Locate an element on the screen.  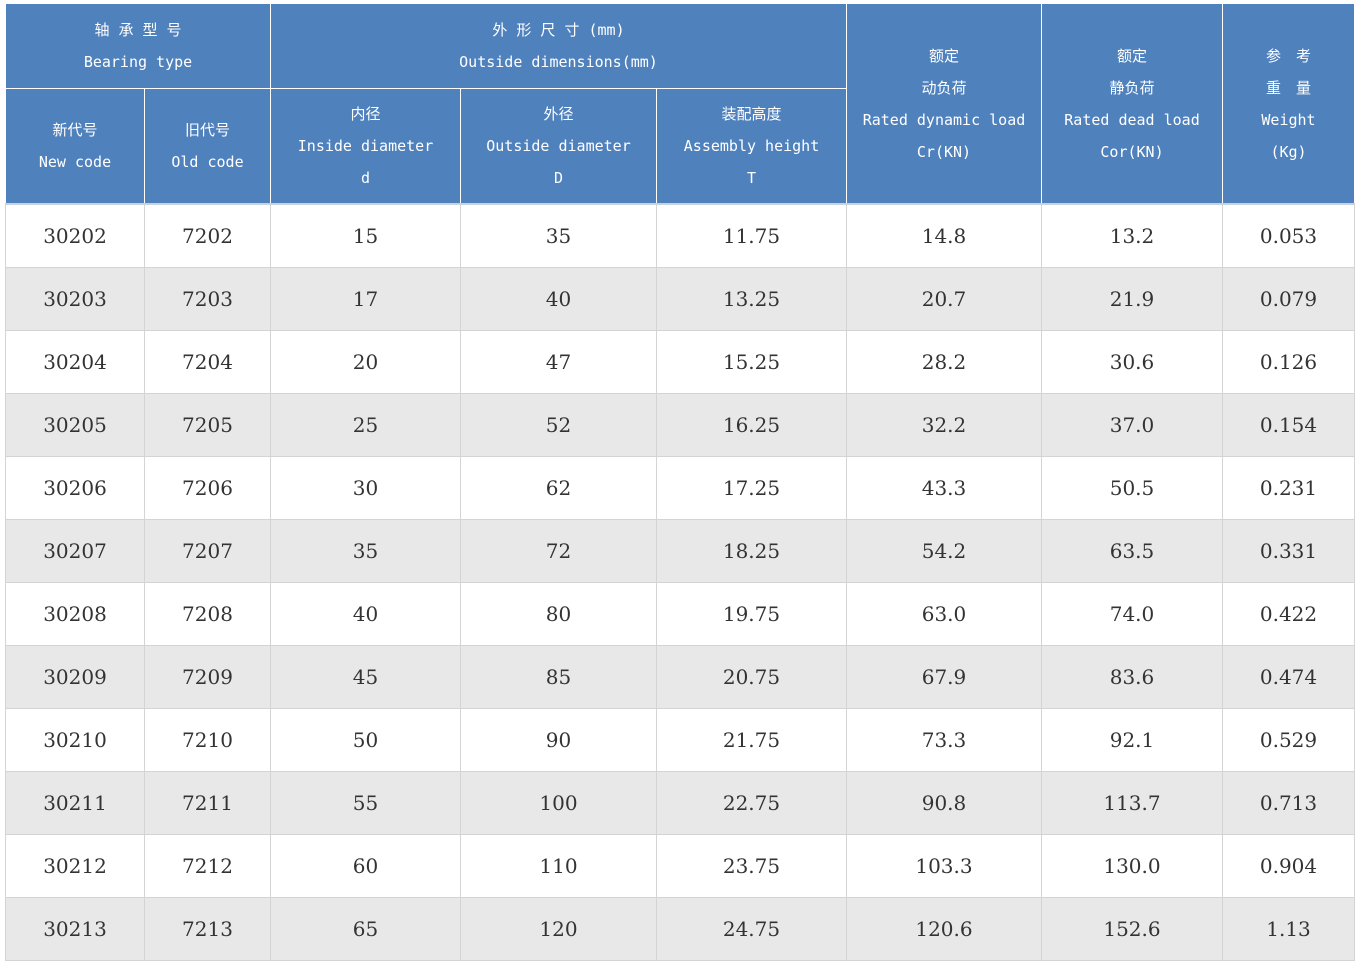
header-inside-diameter-cn: 内径 is located at coordinates (365, 114).